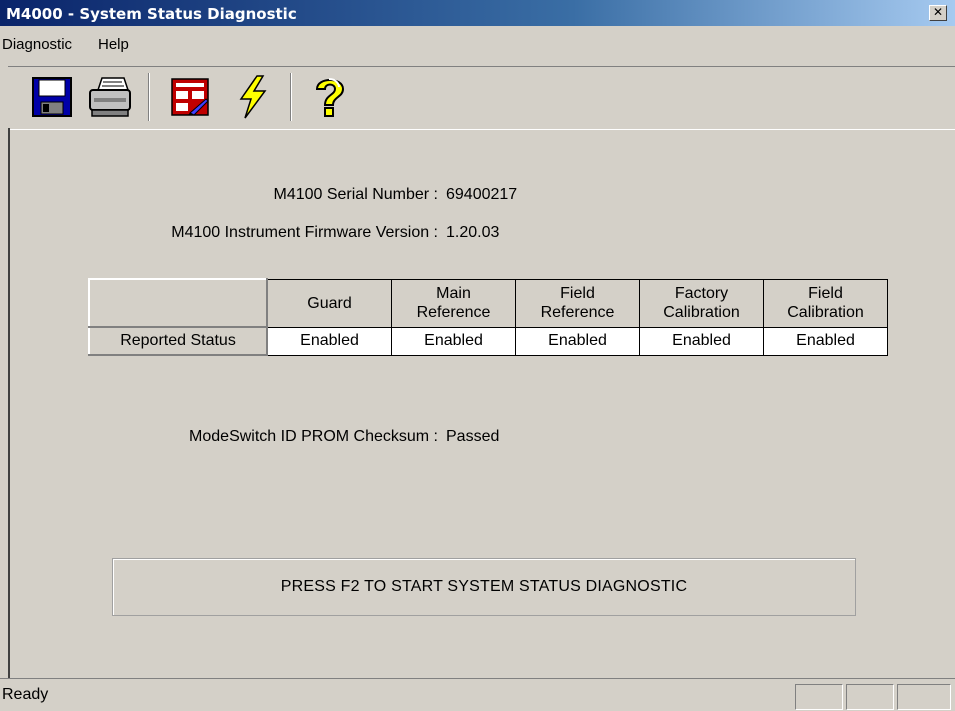 The width and height of the screenshot is (955, 711). Describe the element at coordinates (355, 194) in the screenshot. I see `serial-label: M4100 Serial Number :` at that location.